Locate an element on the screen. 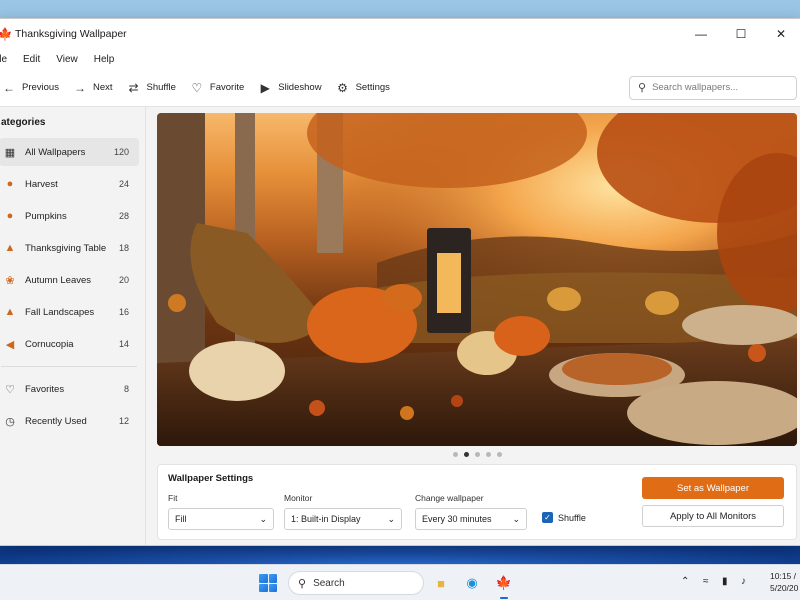  grid-icon: ▦ is located at coordinates (10, 152).